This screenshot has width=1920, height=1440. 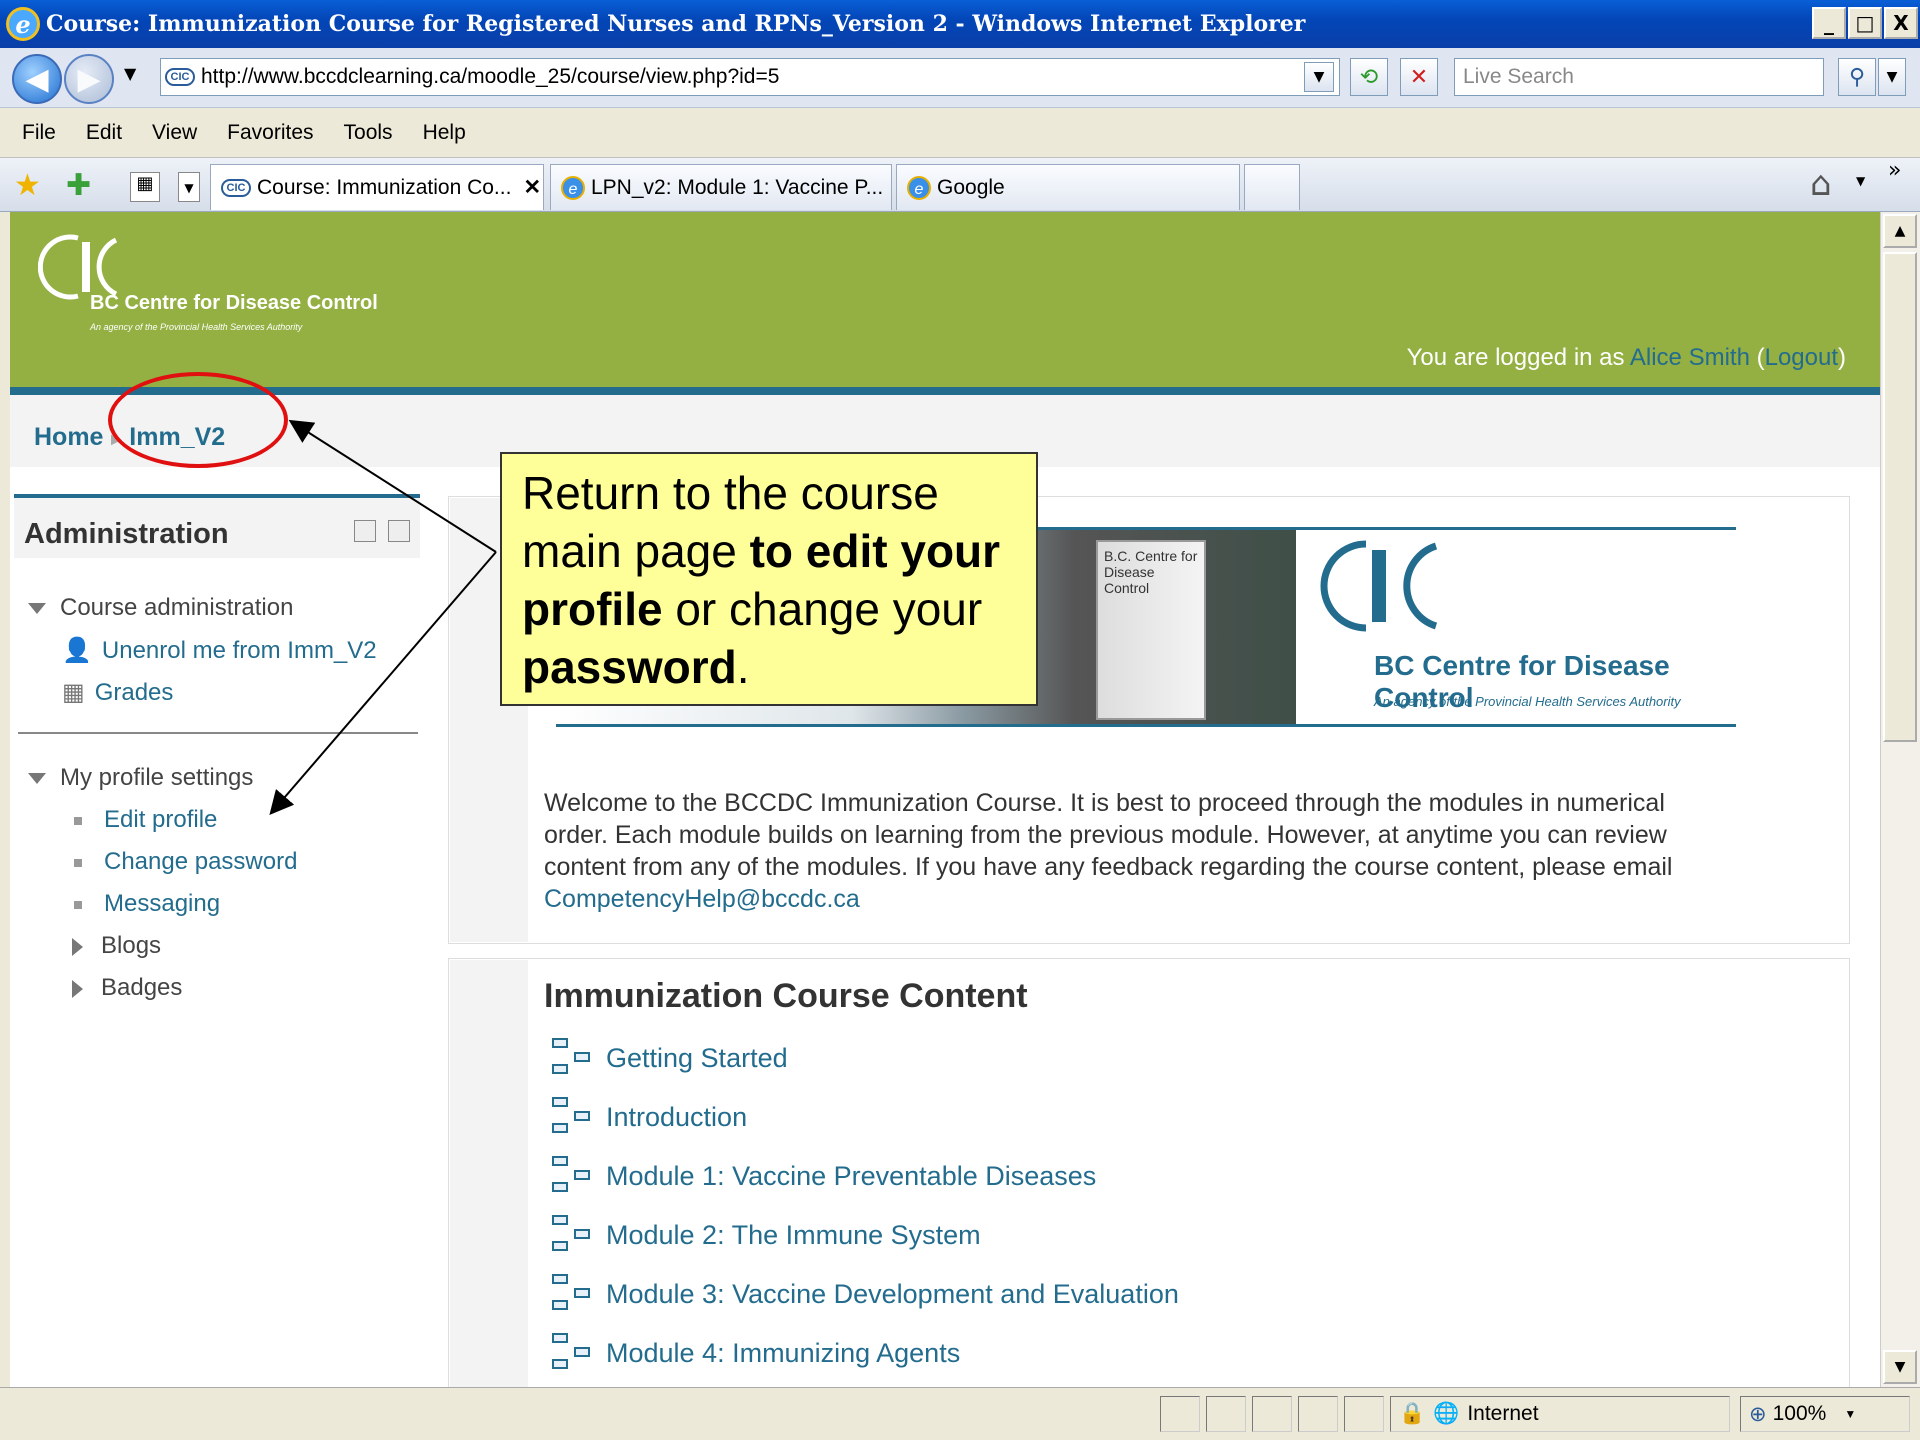 What do you see at coordinates (960, 1413) in the screenshot?
I see `status-bar: 🔒 🌐 Internet ⊕ 100% ▼` at bounding box center [960, 1413].